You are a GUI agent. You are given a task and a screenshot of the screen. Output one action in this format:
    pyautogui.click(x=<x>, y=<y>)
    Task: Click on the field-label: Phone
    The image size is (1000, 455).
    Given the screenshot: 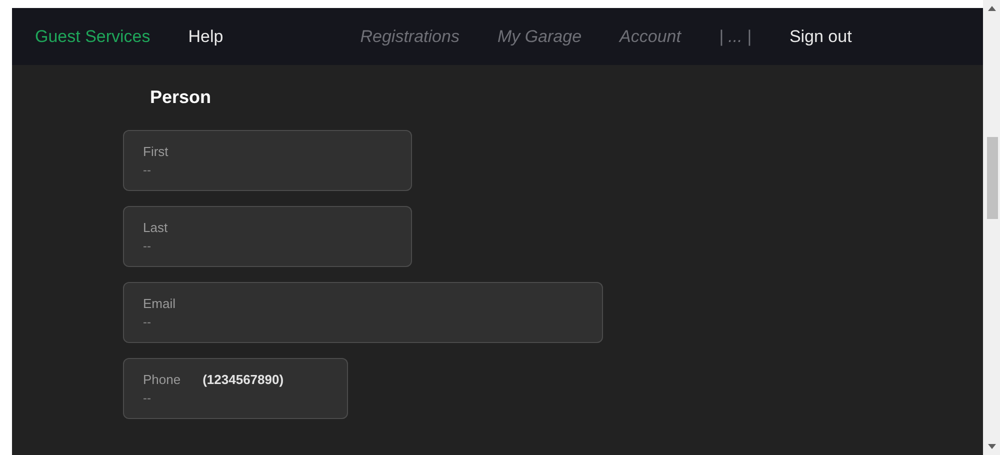 What is the action you would take?
    pyautogui.click(x=162, y=379)
    